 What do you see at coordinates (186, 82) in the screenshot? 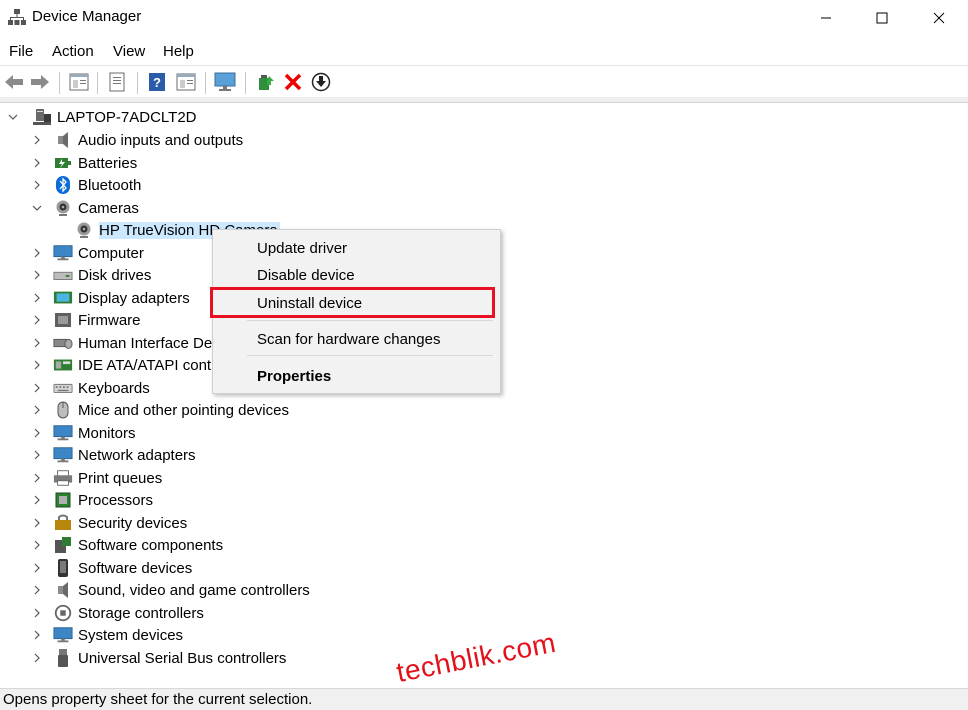
I see `view-icon` at bounding box center [186, 82].